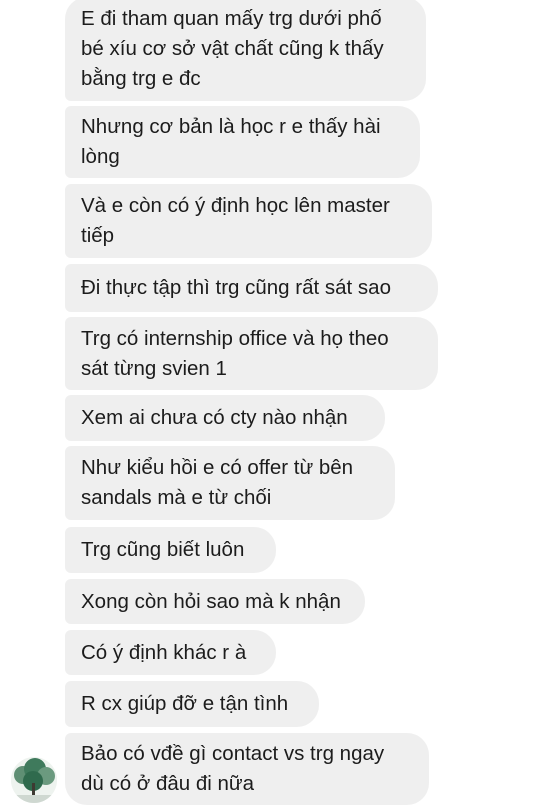 This screenshot has height=805, width=540. What do you see at coordinates (225, 418) in the screenshot?
I see `message-bubble: Xem ai chưa có cty nào nhận` at bounding box center [225, 418].